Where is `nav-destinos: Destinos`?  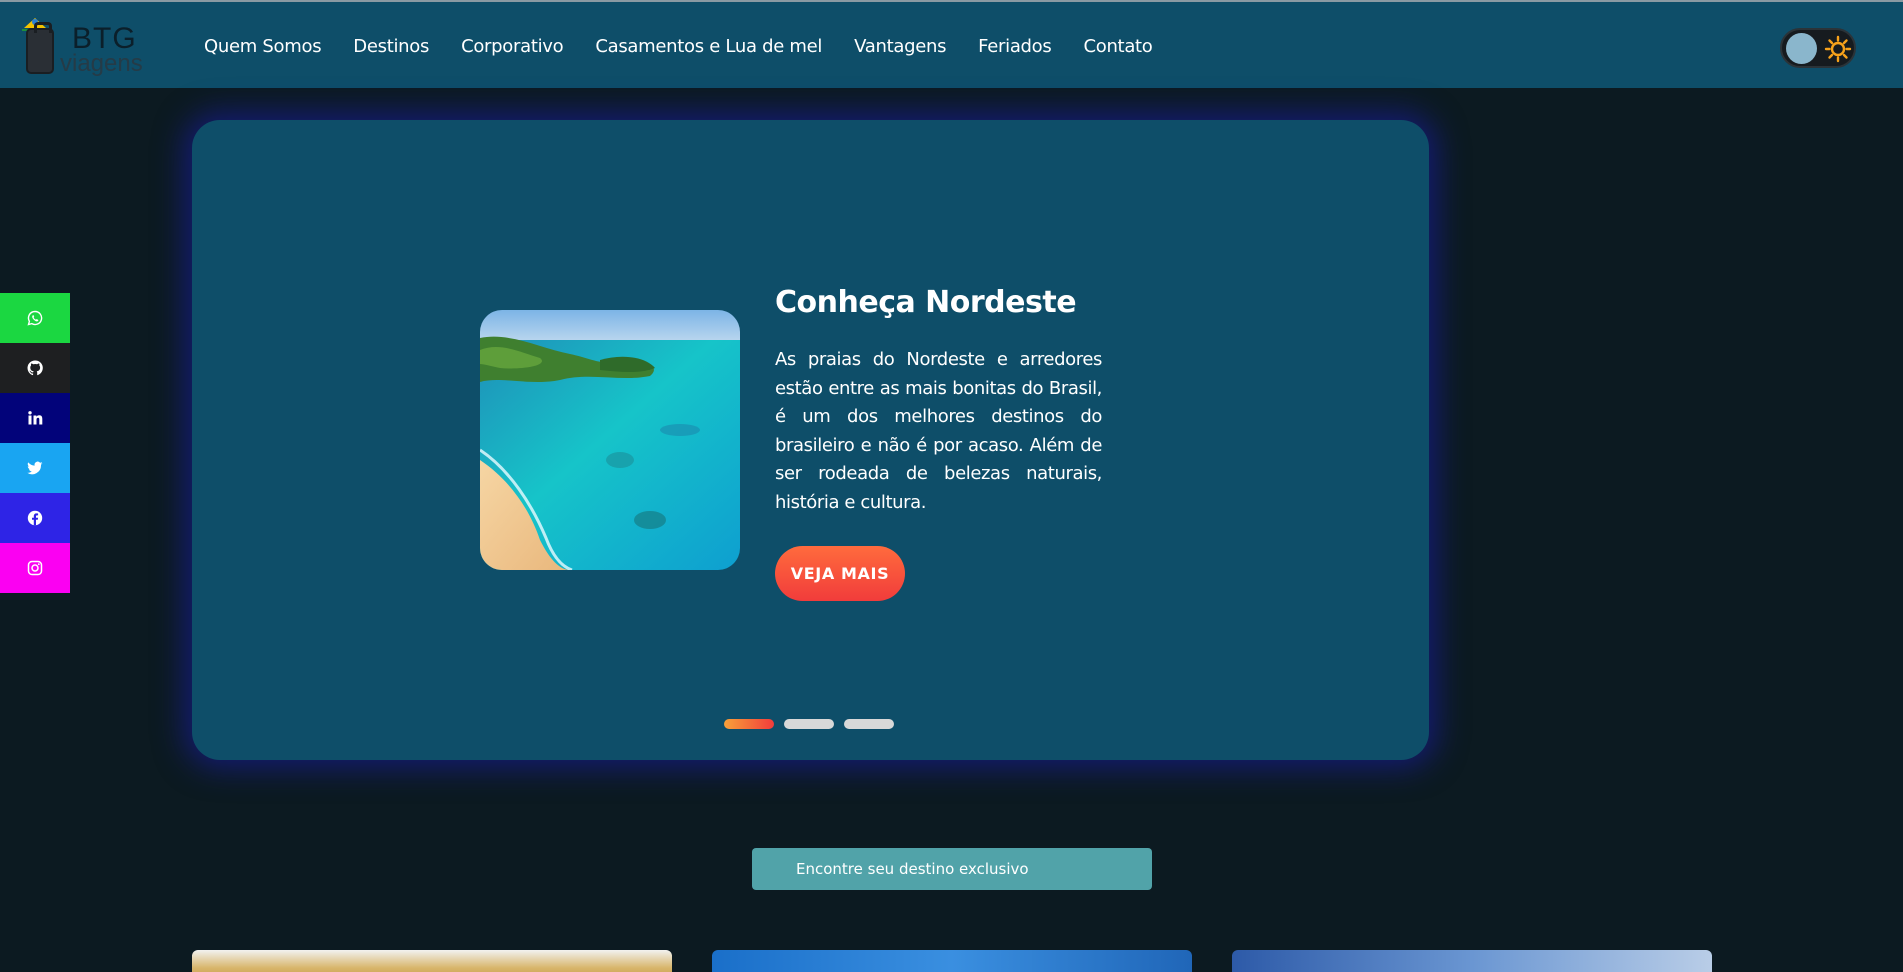 nav-destinos: Destinos is located at coordinates (391, 46).